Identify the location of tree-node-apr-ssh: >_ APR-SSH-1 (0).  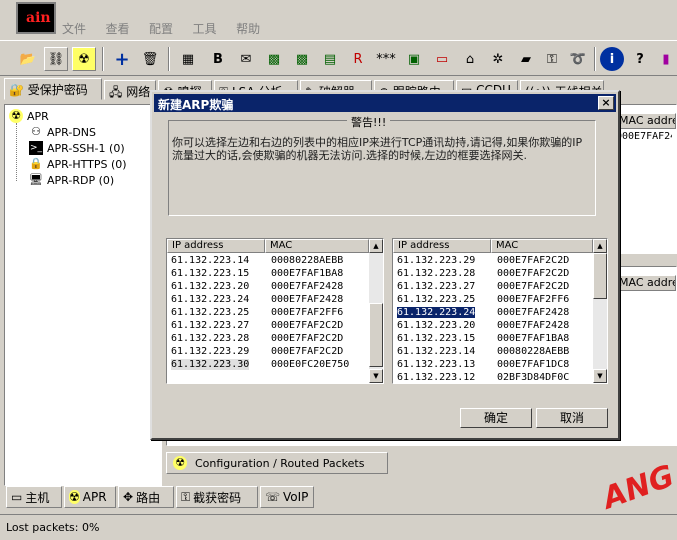
(77, 148).